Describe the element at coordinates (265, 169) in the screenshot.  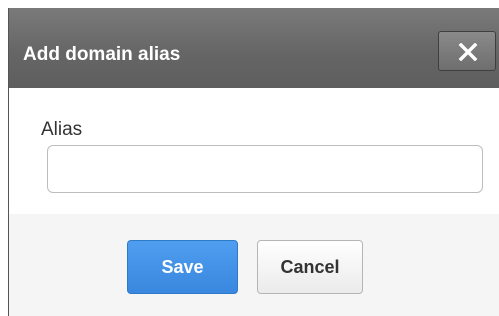
I see `alias-input` at that location.